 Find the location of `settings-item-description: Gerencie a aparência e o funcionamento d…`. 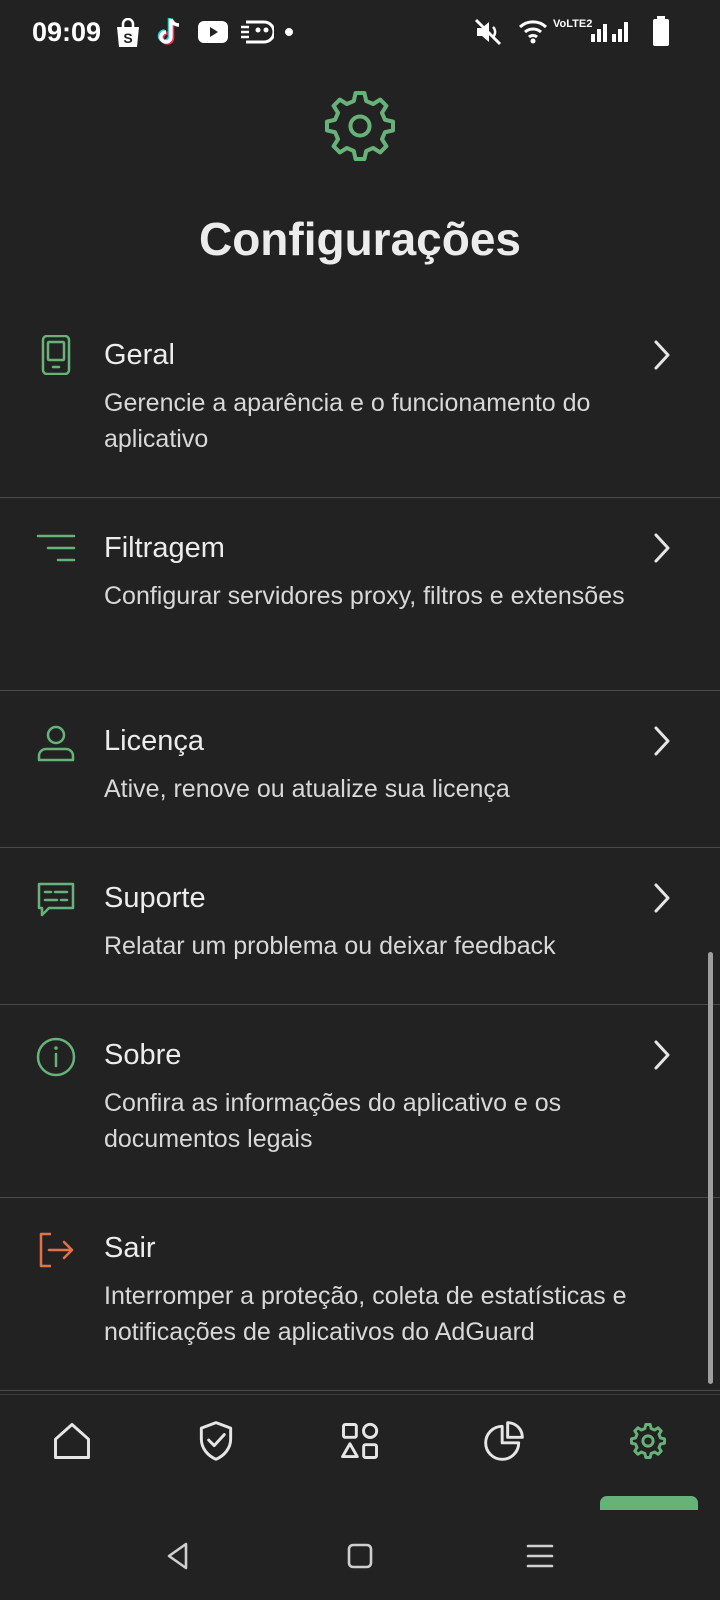

settings-item-description: Gerencie a aparência e o funcionamento d… is located at coordinates (347, 421).